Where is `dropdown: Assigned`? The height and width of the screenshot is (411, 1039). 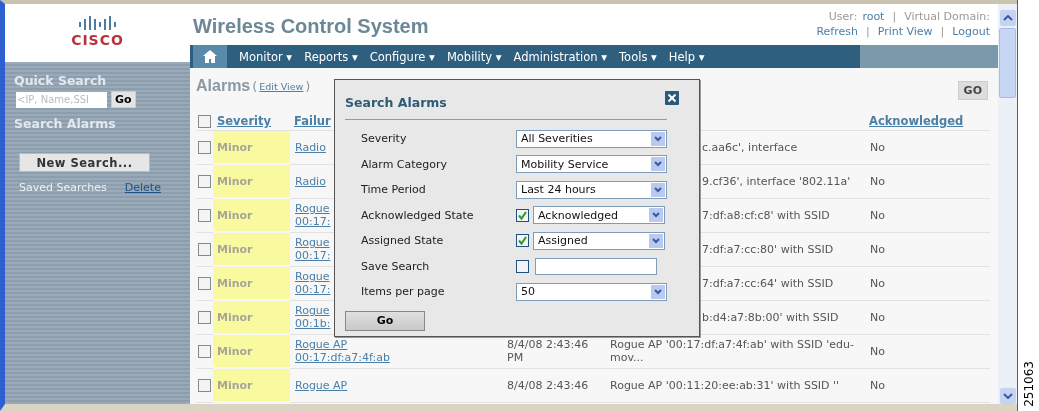 dropdown: Assigned is located at coordinates (599, 240).